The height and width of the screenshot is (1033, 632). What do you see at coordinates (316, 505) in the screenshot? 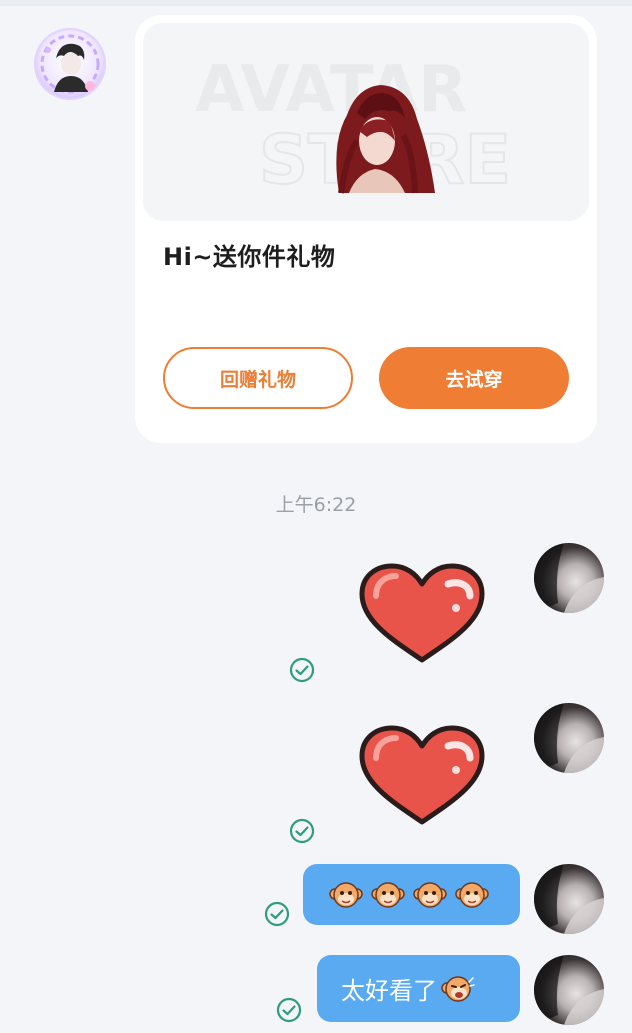
I see `message-timestamp: 上午6:22` at bounding box center [316, 505].